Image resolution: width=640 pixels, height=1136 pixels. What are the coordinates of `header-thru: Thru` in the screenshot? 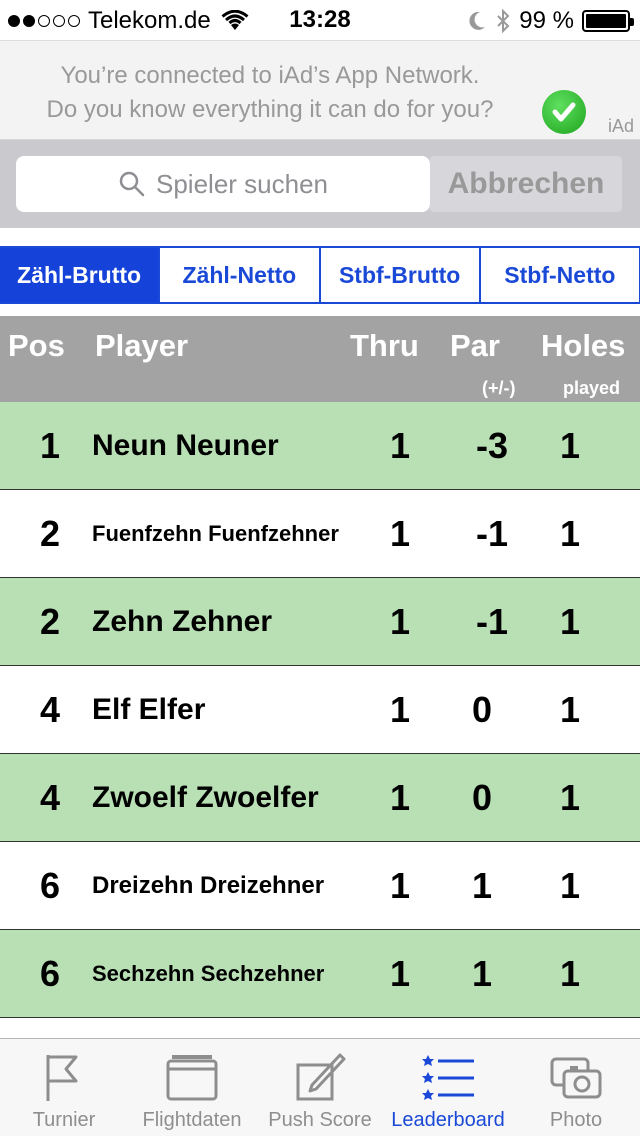 It's located at (384, 345).